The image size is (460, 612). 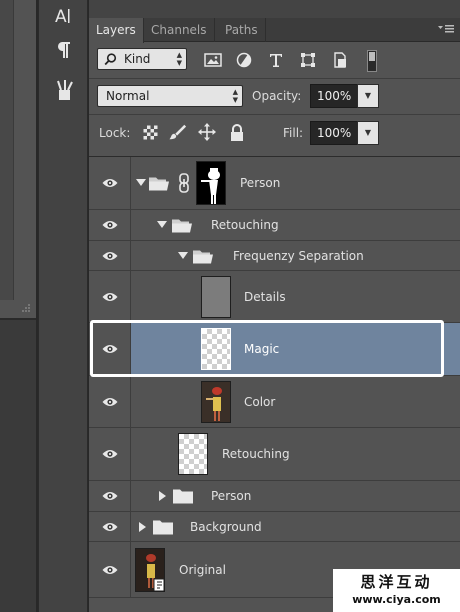 What do you see at coordinates (207, 132) in the screenshot?
I see `lock-position-icon` at bounding box center [207, 132].